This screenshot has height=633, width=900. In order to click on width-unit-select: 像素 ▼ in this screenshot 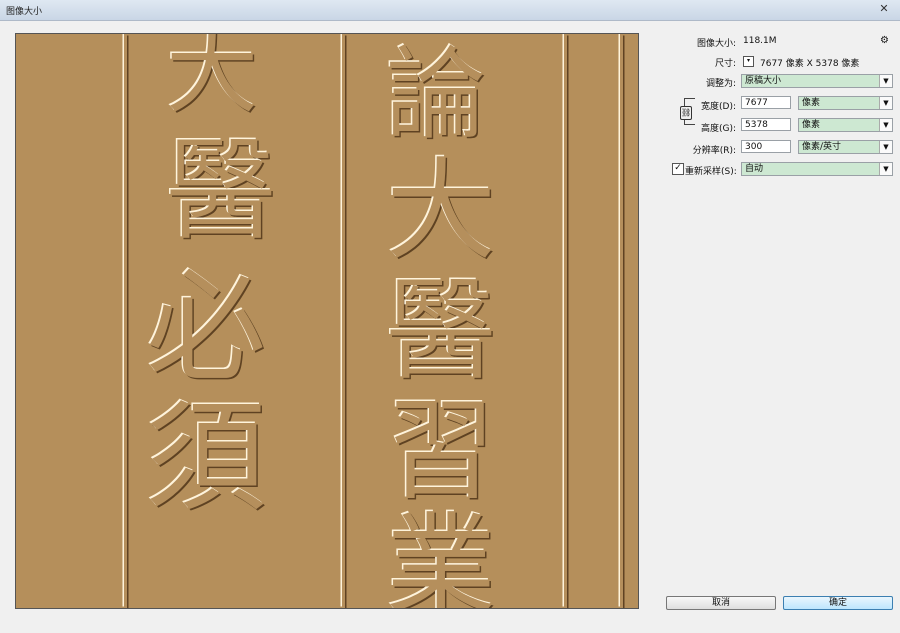, I will do `click(845, 103)`.